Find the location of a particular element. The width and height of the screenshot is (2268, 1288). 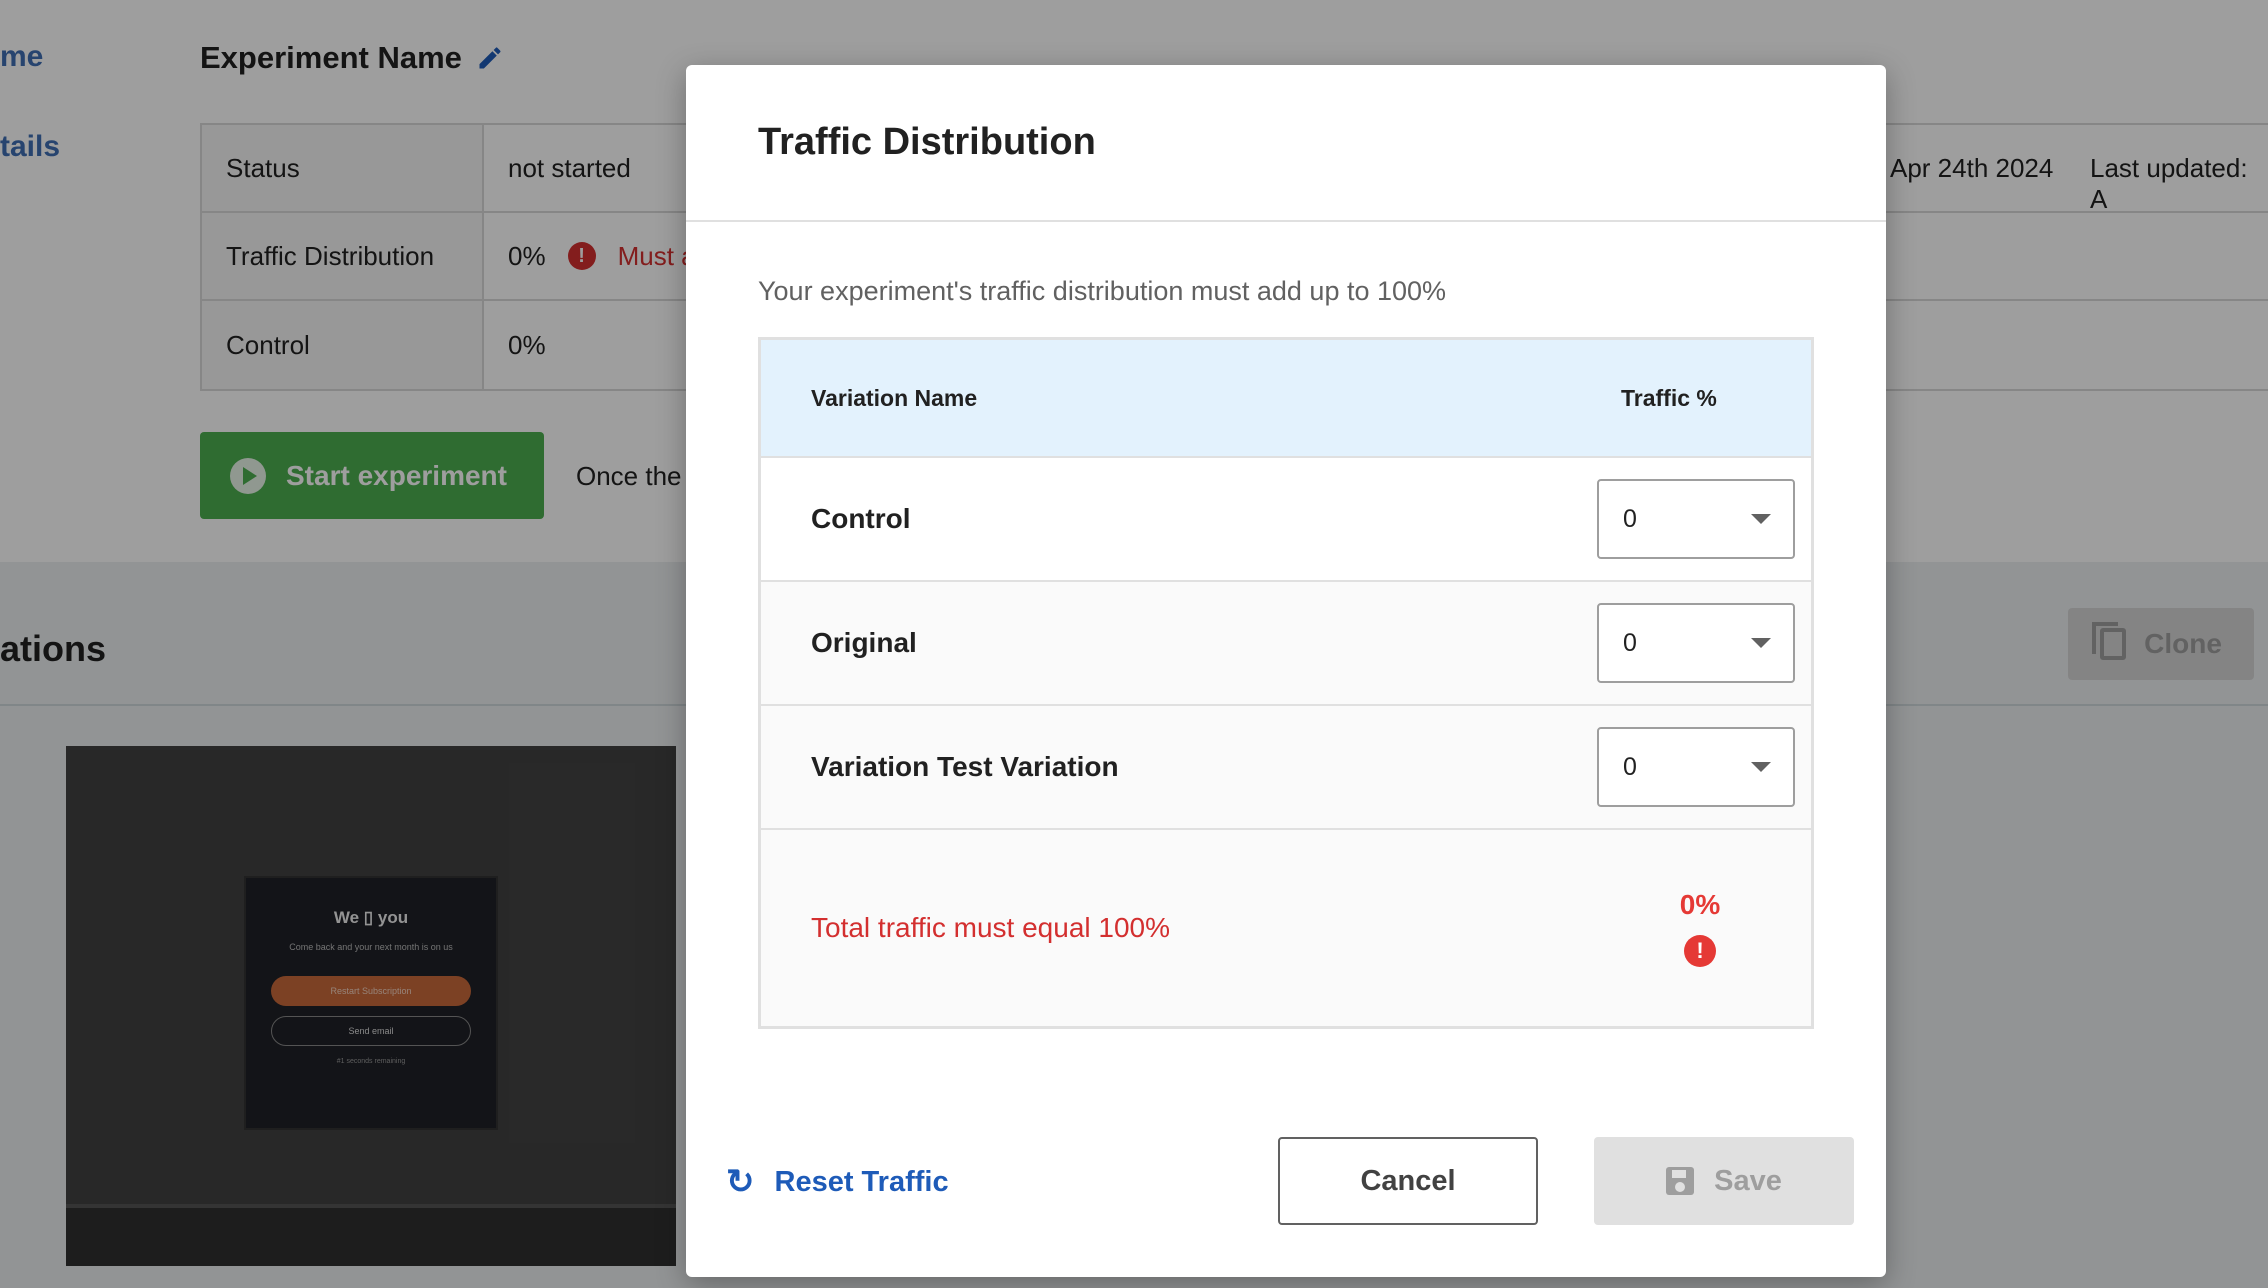

traffic-select-test-variation: 0 is located at coordinates (1696, 767).